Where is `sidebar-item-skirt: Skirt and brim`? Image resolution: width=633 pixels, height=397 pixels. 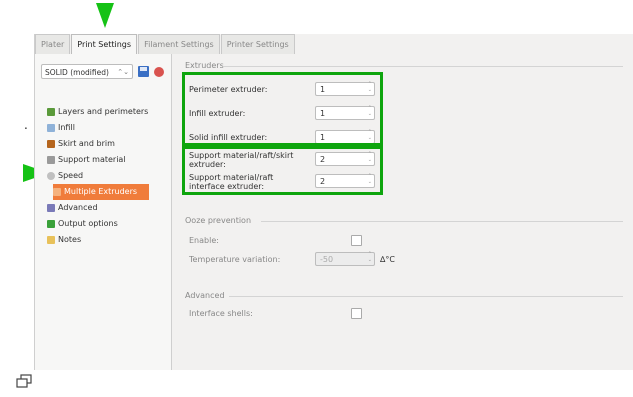 sidebar-item-skirt: Skirt and brim is located at coordinates (107, 144).